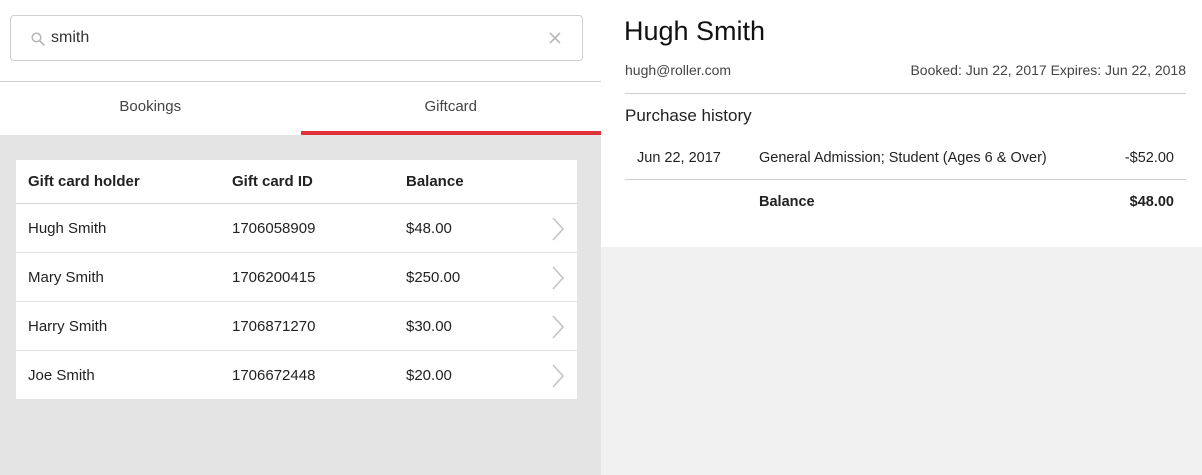 The width and height of the screenshot is (1202, 475). I want to click on tab-giftcard: Giftcard, so click(451, 108).